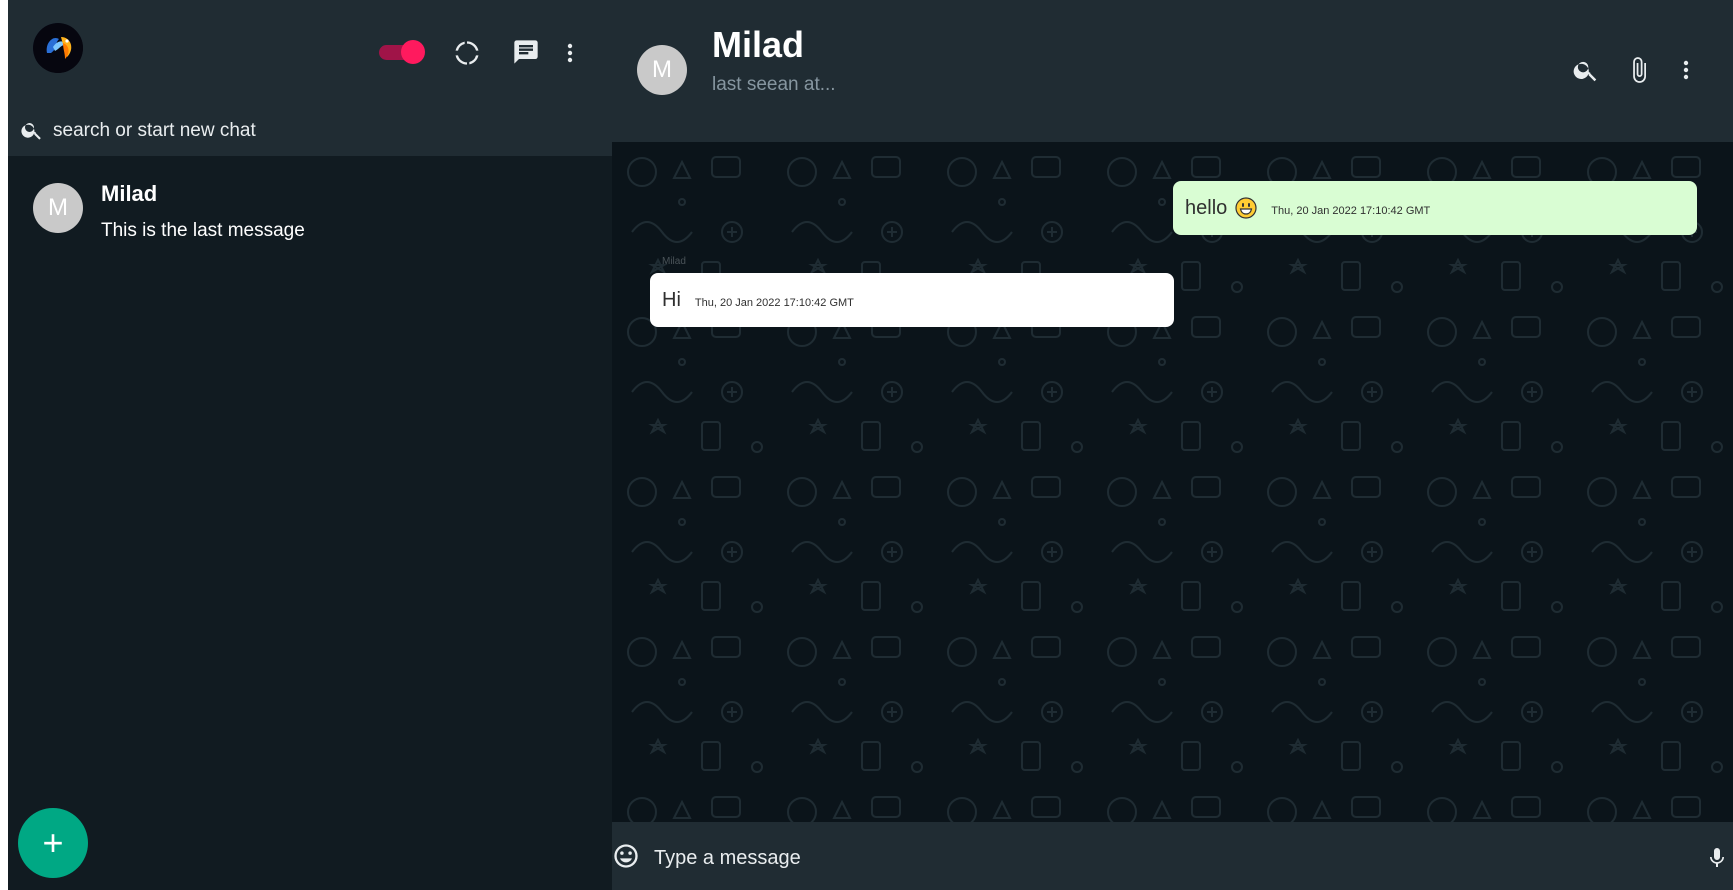 The width and height of the screenshot is (1733, 890). Describe the element at coordinates (53, 843) in the screenshot. I see `add-chat-button: +` at that location.